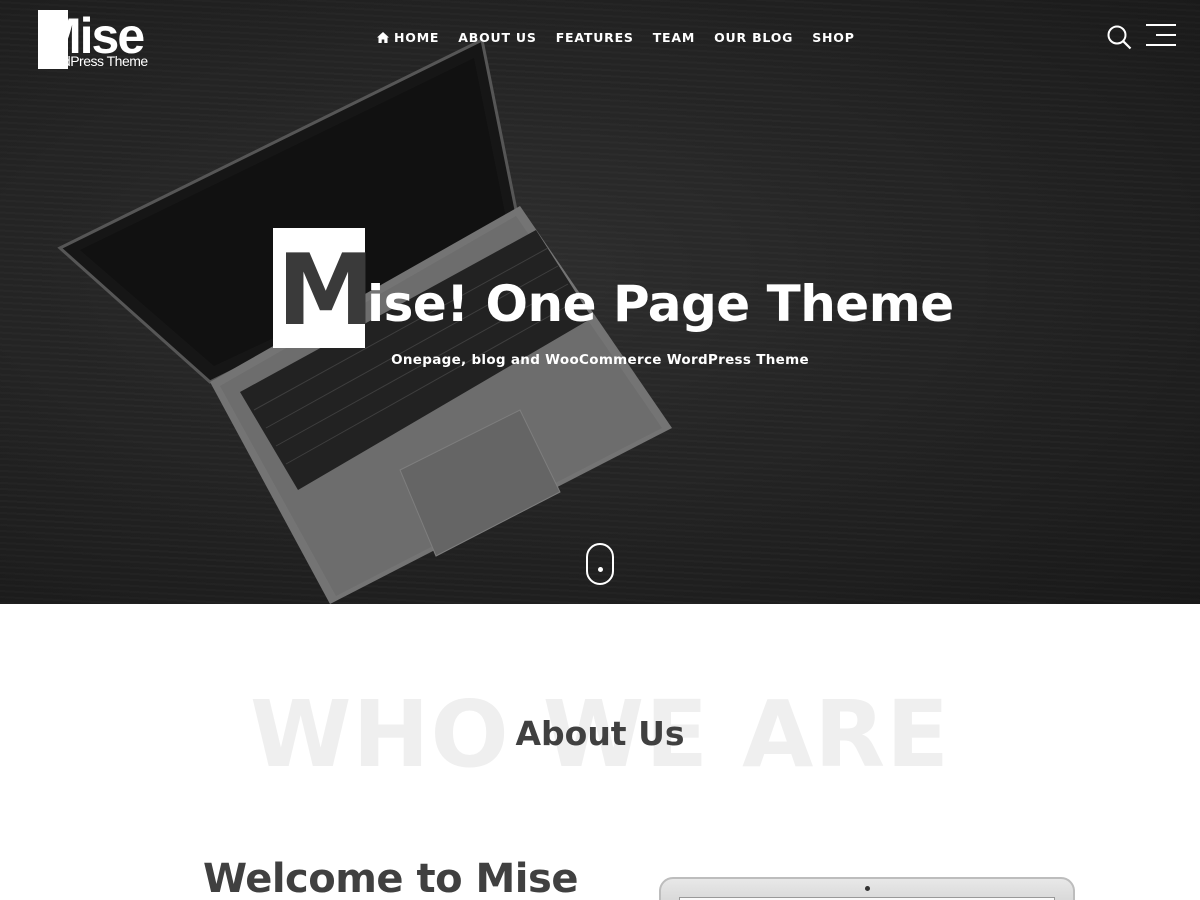 The width and height of the screenshot is (1200, 900). I want to click on hamburger-menu-icon, so click(1161, 35).